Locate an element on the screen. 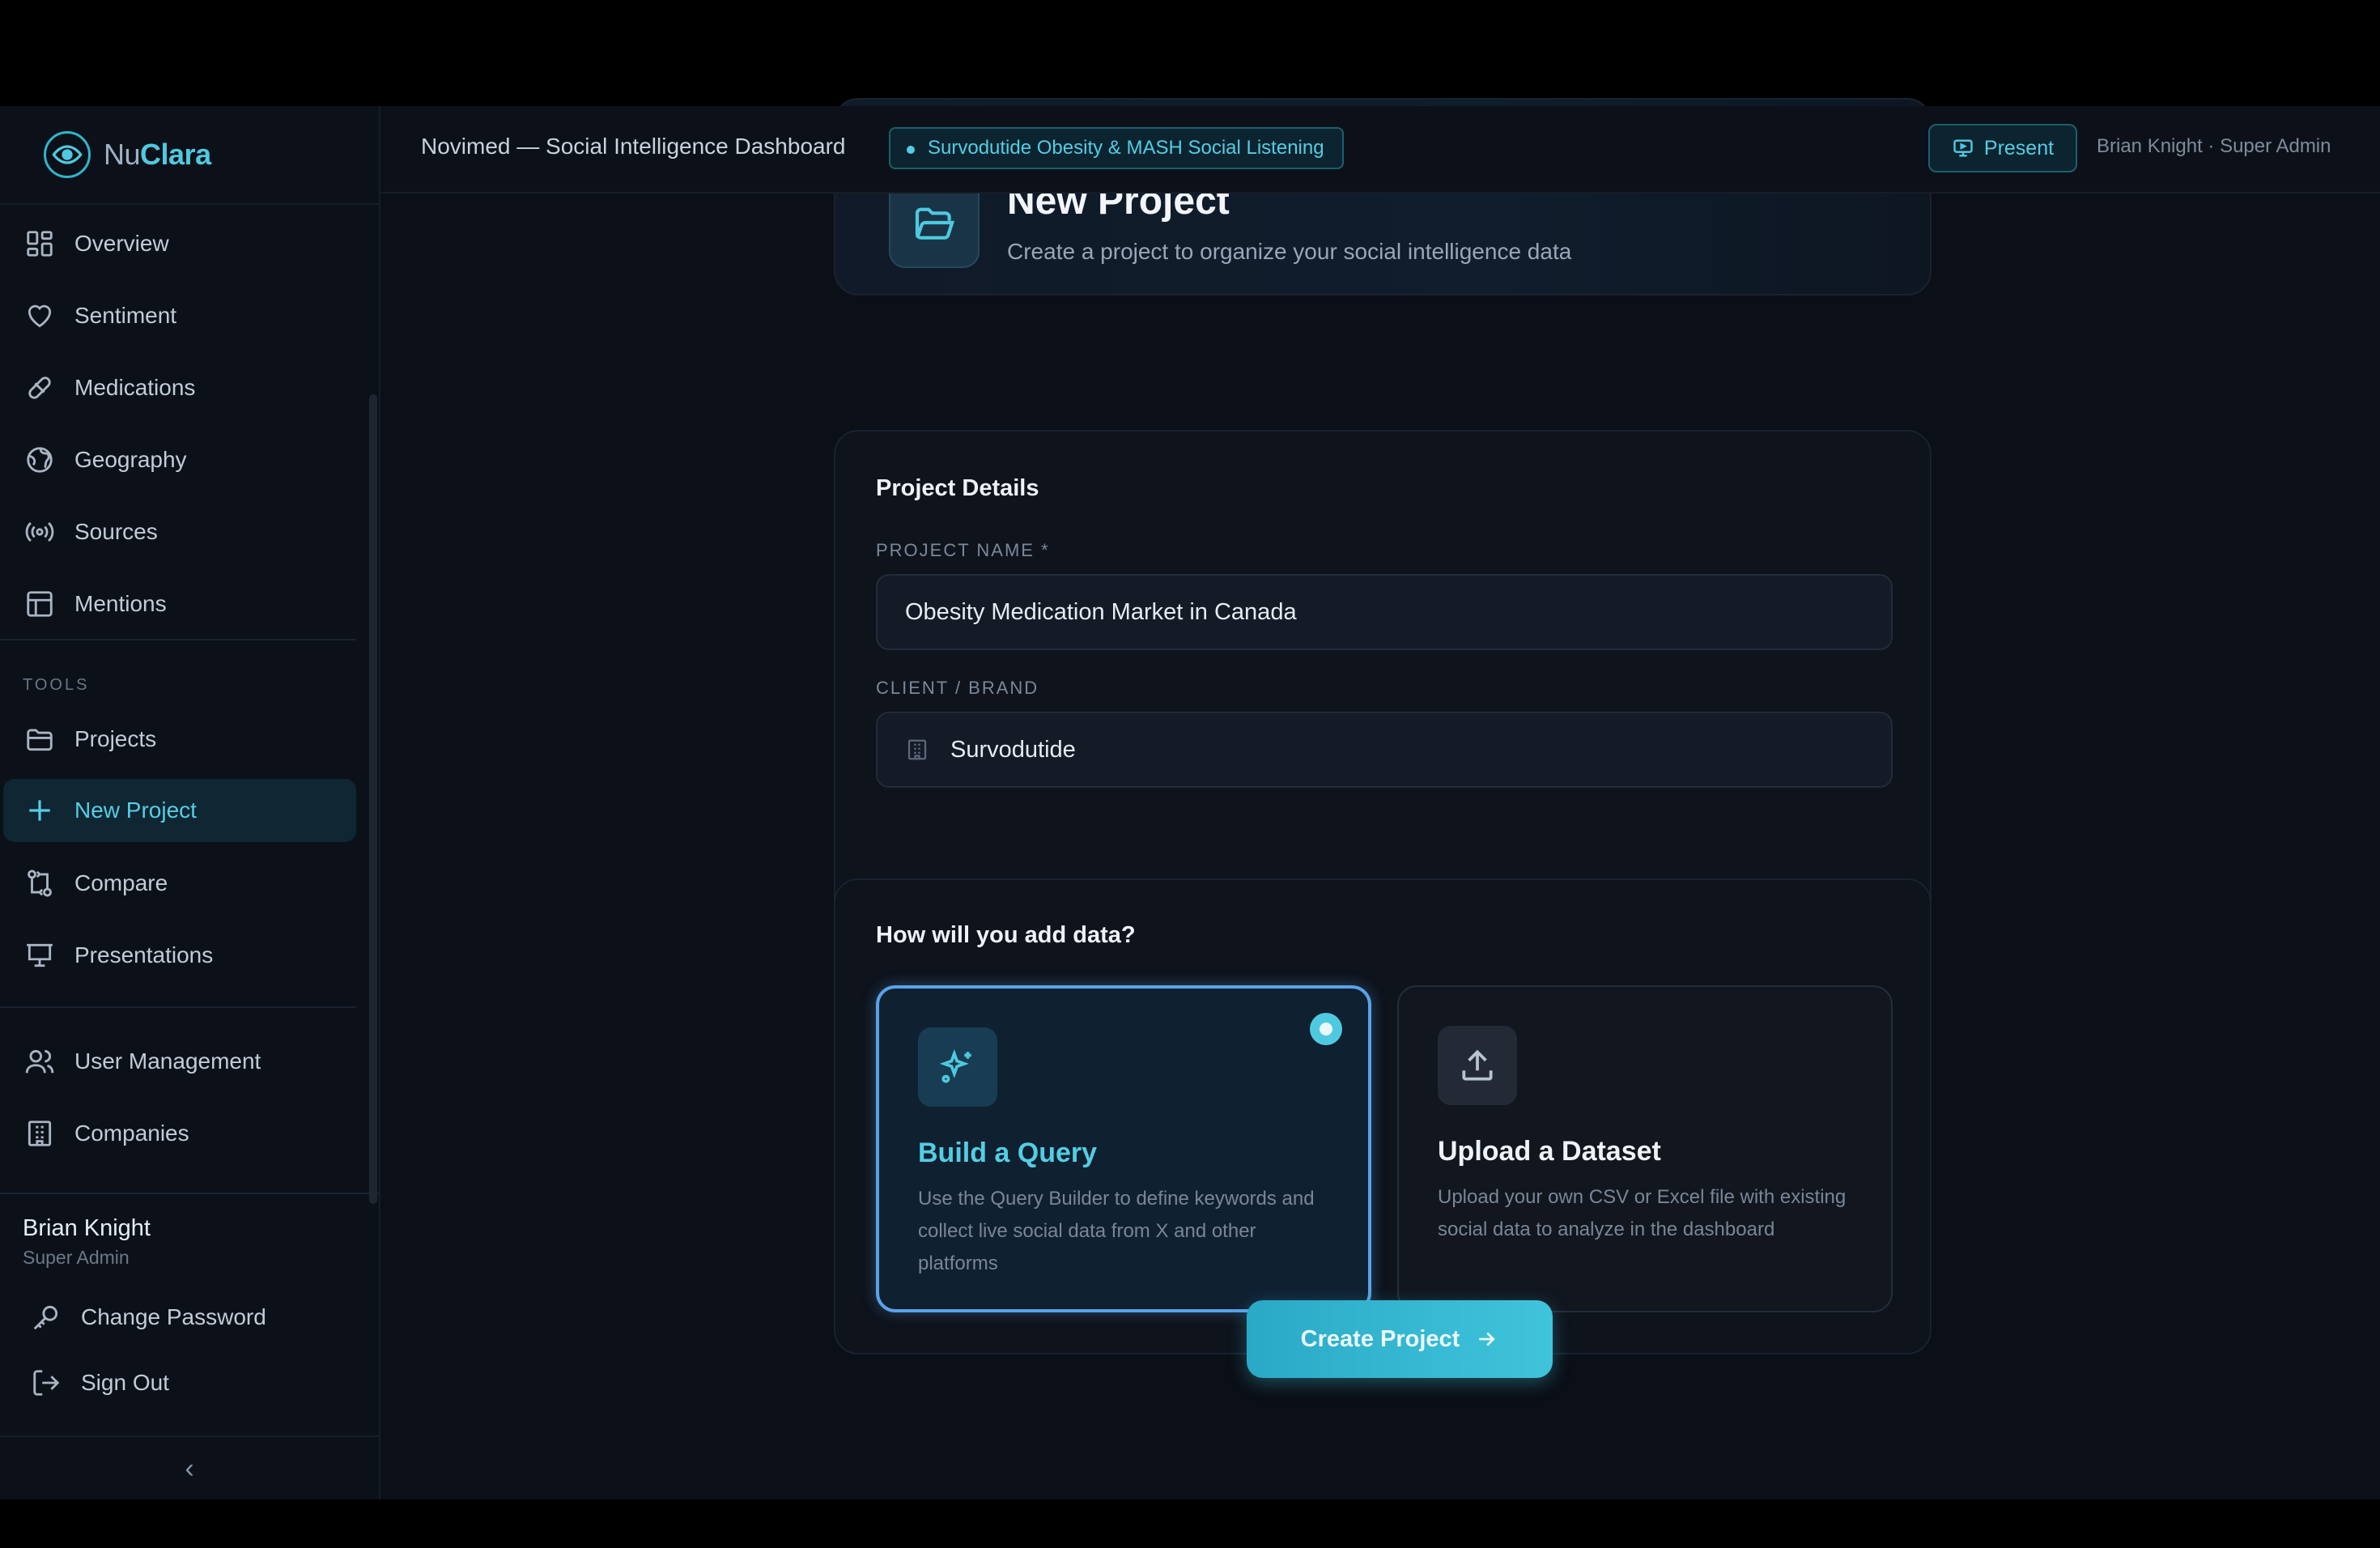 This screenshot has height=1548, width=2380. sidebar-item-label: Medications is located at coordinates (135, 388).